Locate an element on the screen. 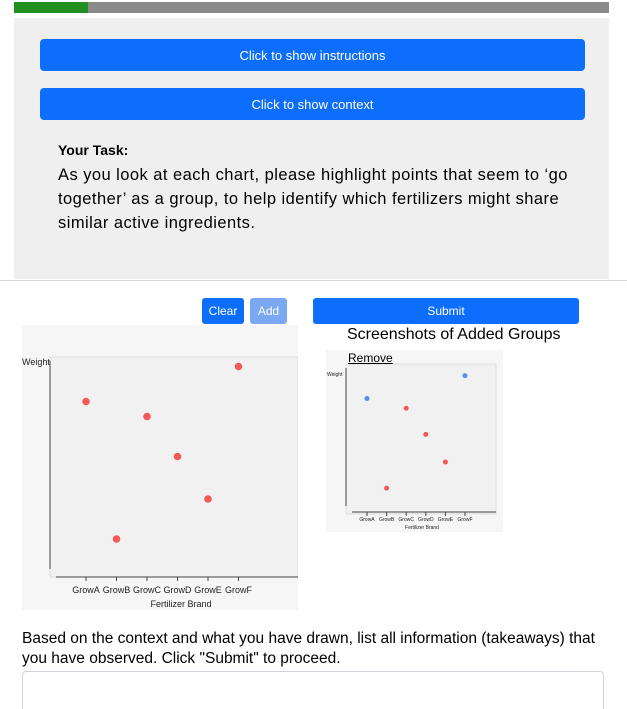  clear-button: Clear is located at coordinates (223, 311).